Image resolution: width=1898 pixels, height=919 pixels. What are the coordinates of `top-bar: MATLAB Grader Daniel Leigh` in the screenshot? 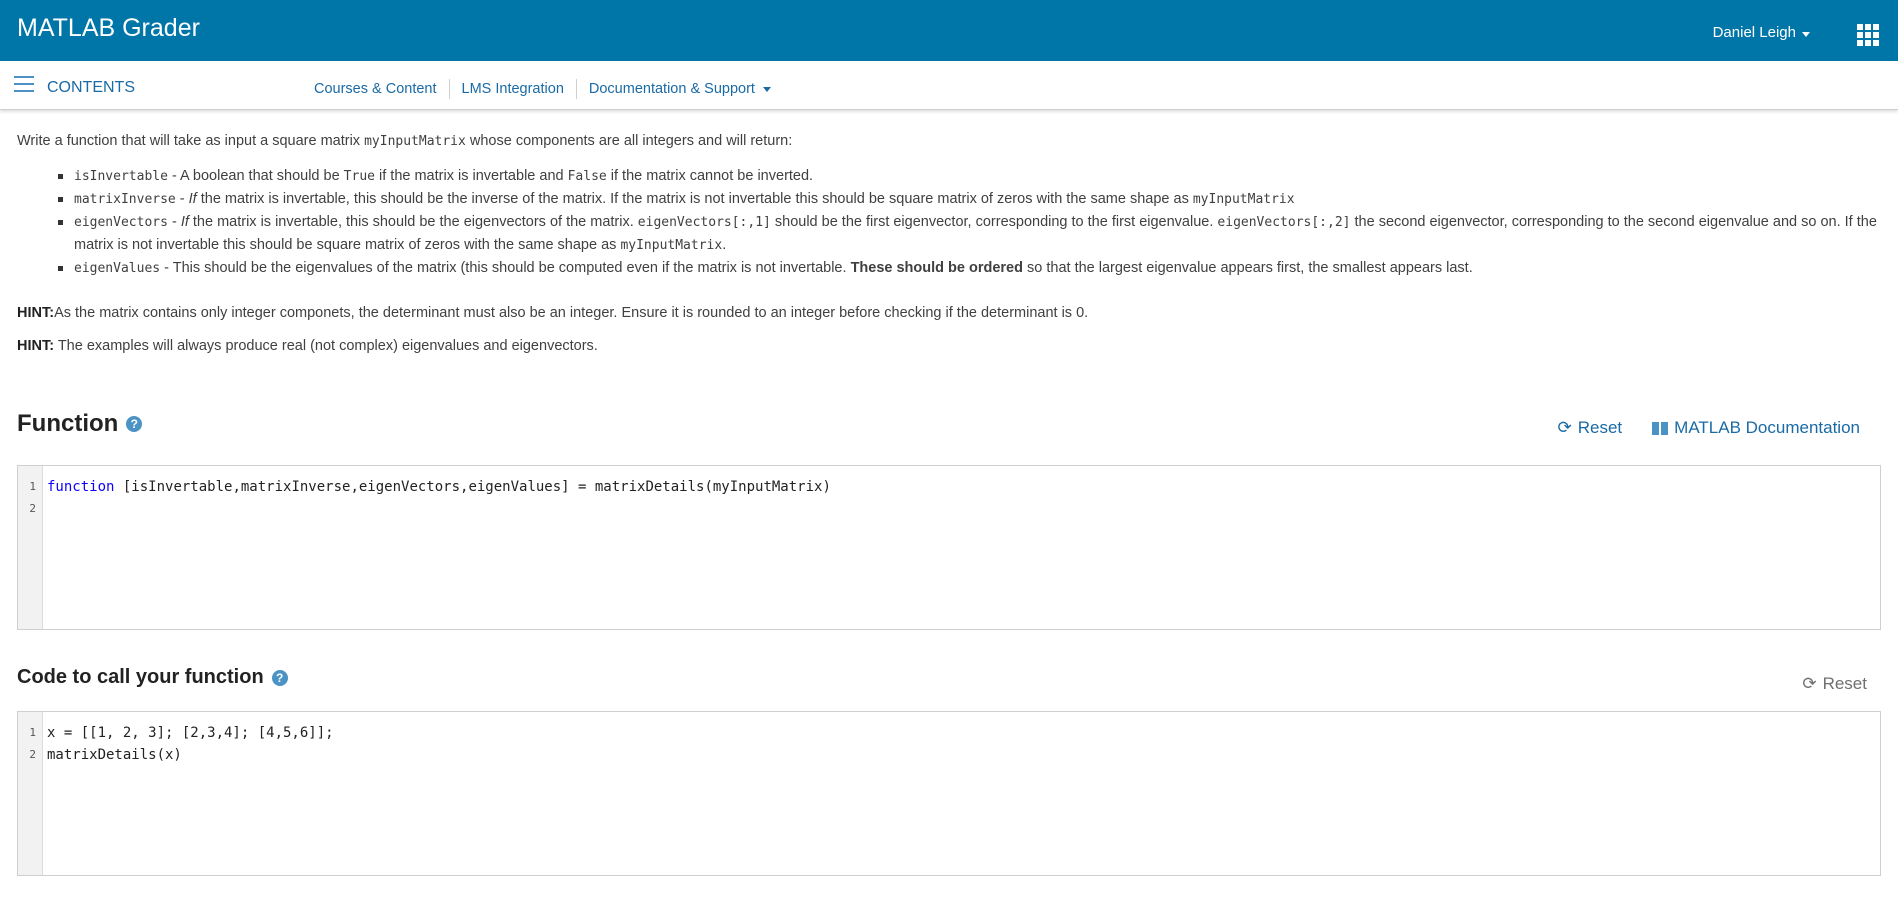 It's located at (949, 30).